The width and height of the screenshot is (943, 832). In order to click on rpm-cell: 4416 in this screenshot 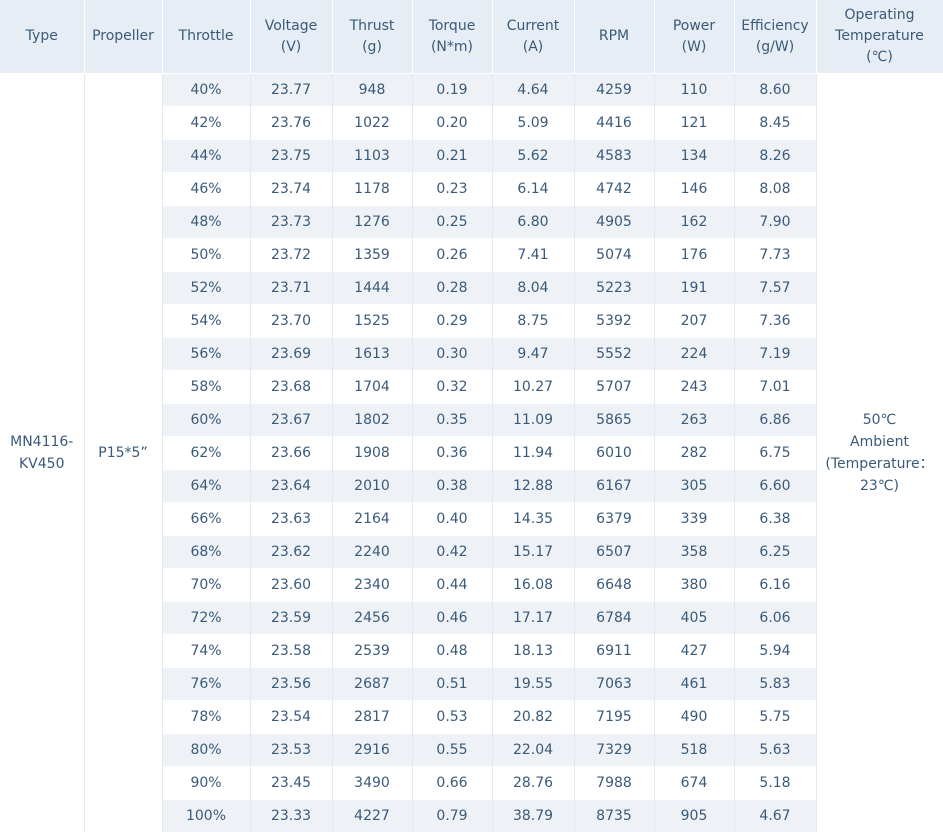, I will do `click(614, 123)`.